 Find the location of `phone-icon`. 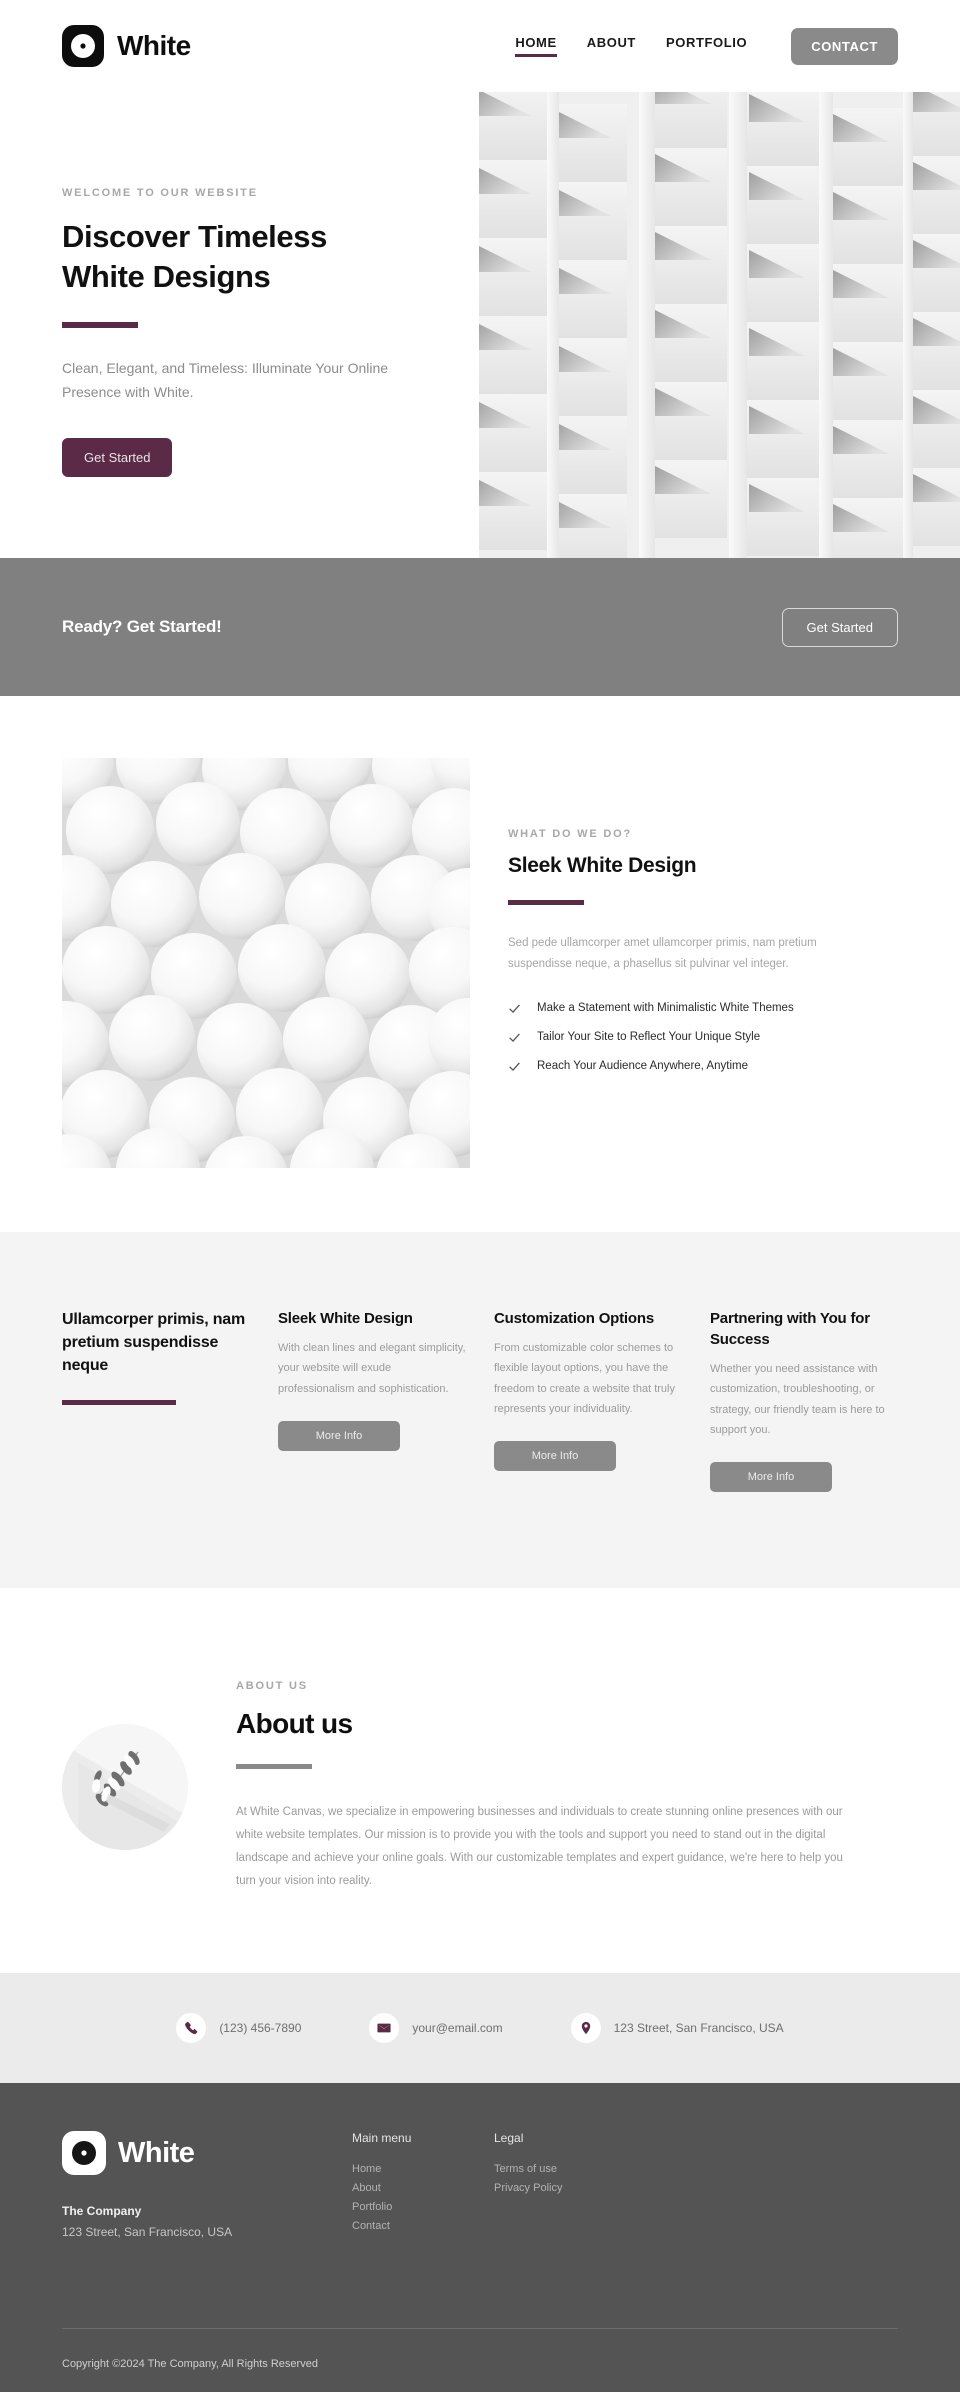

phone-icon is located at coordinates (191, 2028).